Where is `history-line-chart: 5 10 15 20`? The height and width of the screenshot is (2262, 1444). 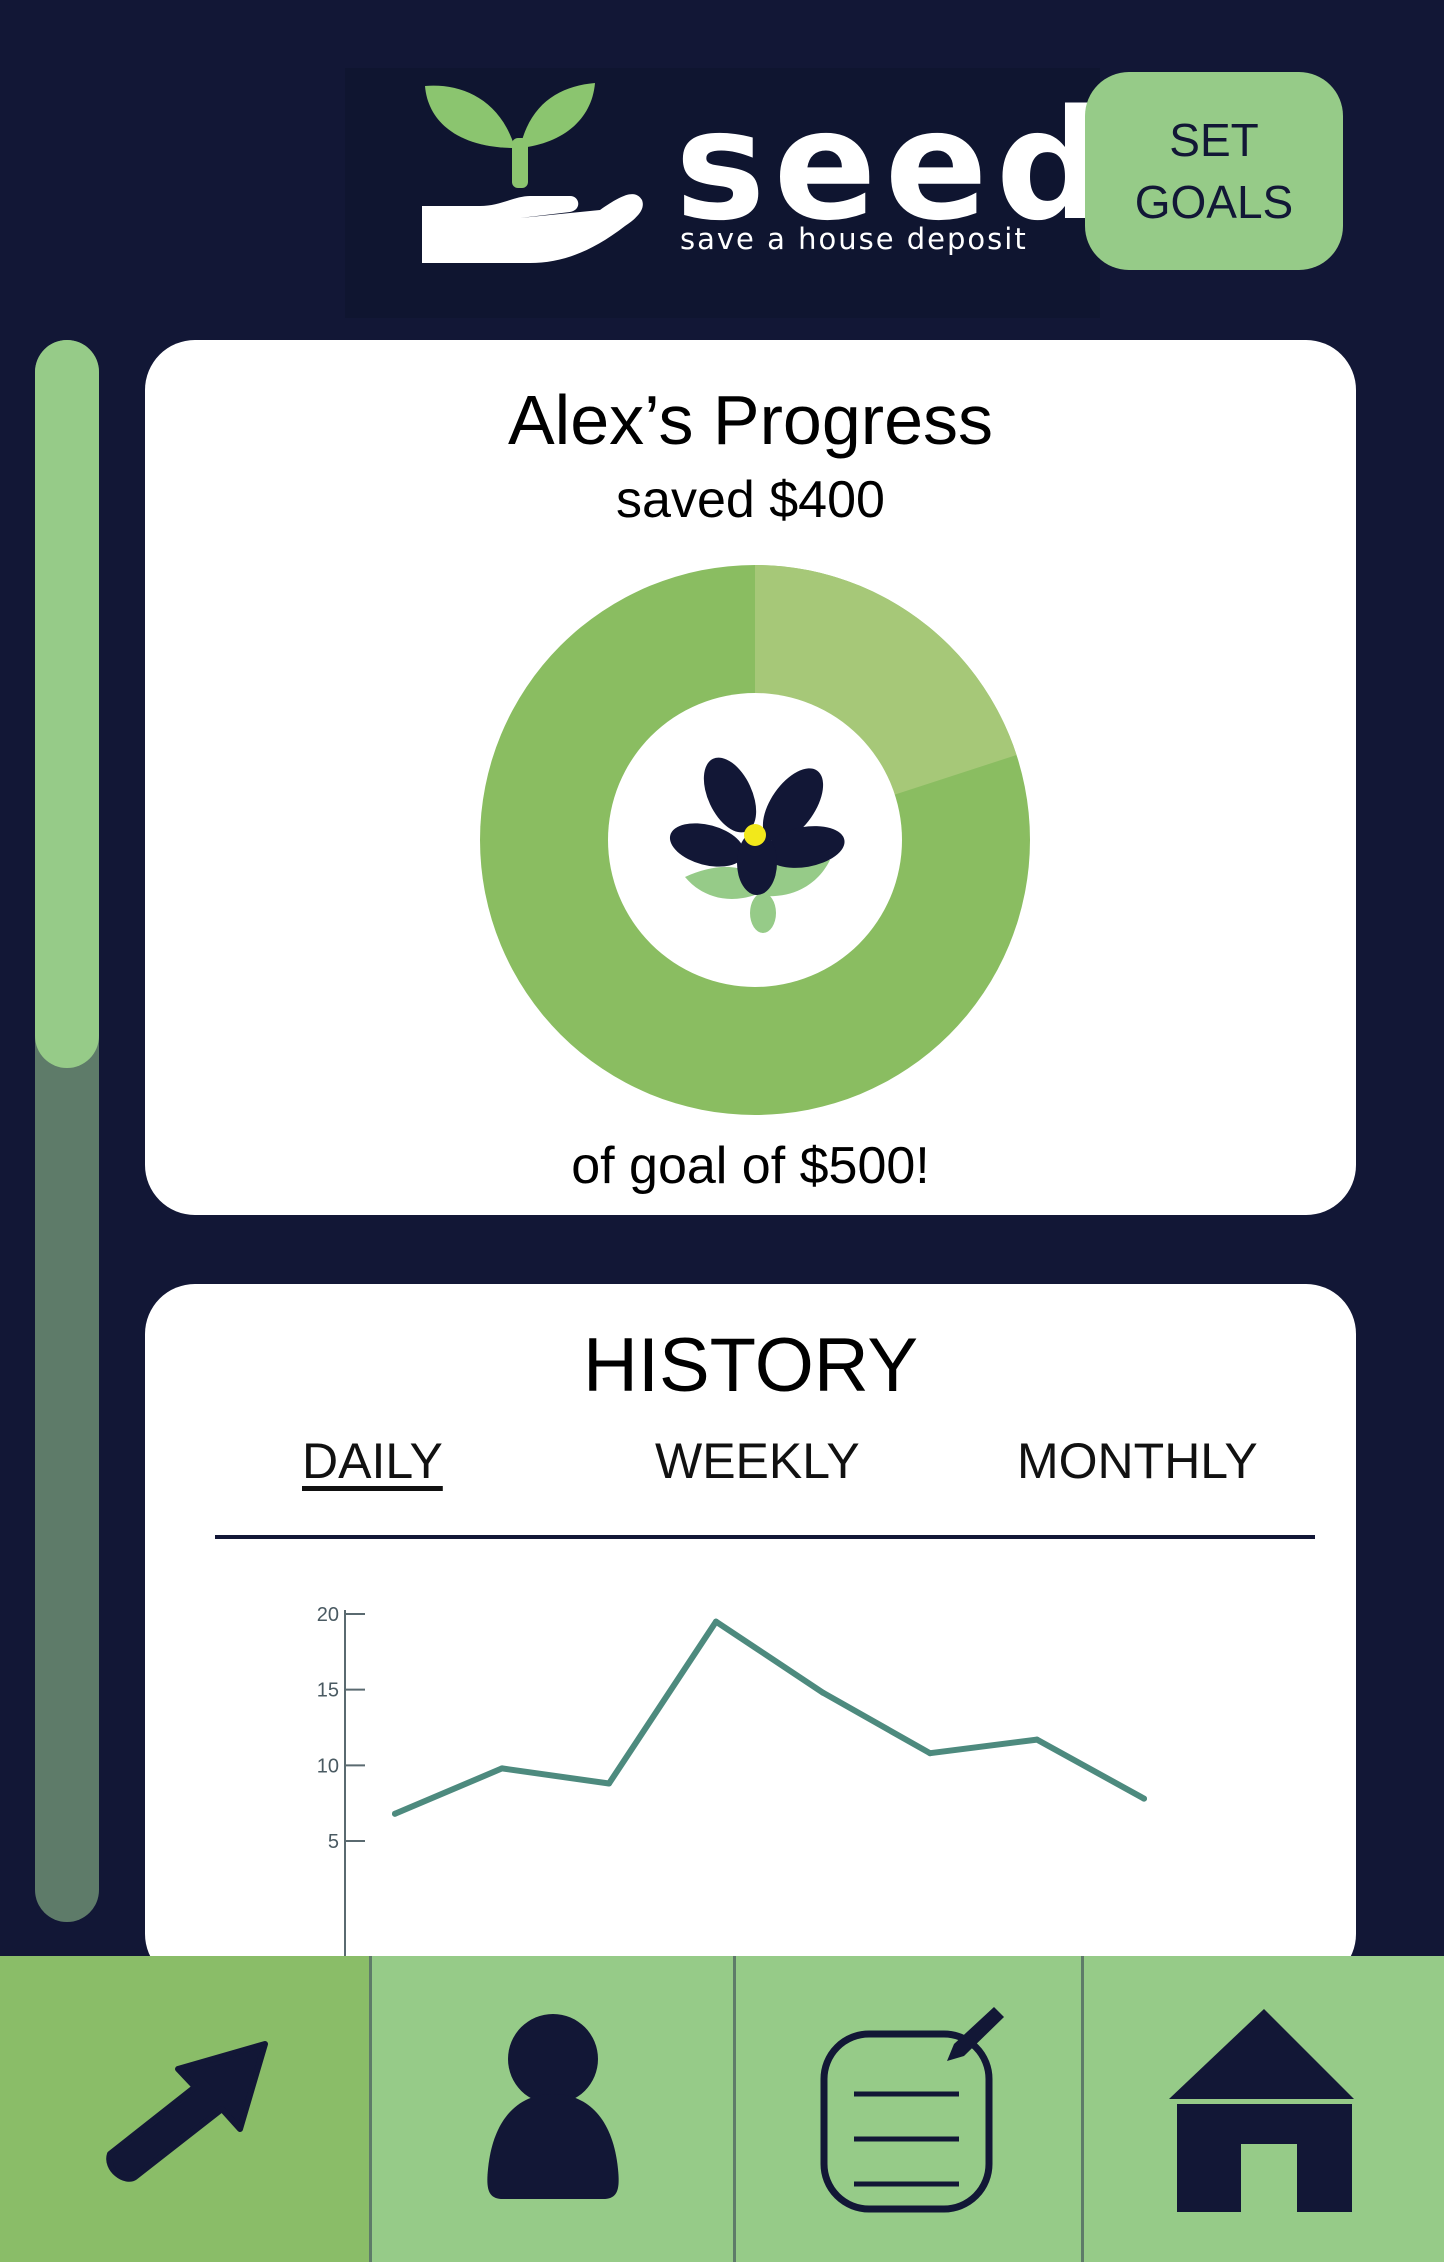 history-line-chart: 5 10 15 20 is located at coordinates (732, 1794).